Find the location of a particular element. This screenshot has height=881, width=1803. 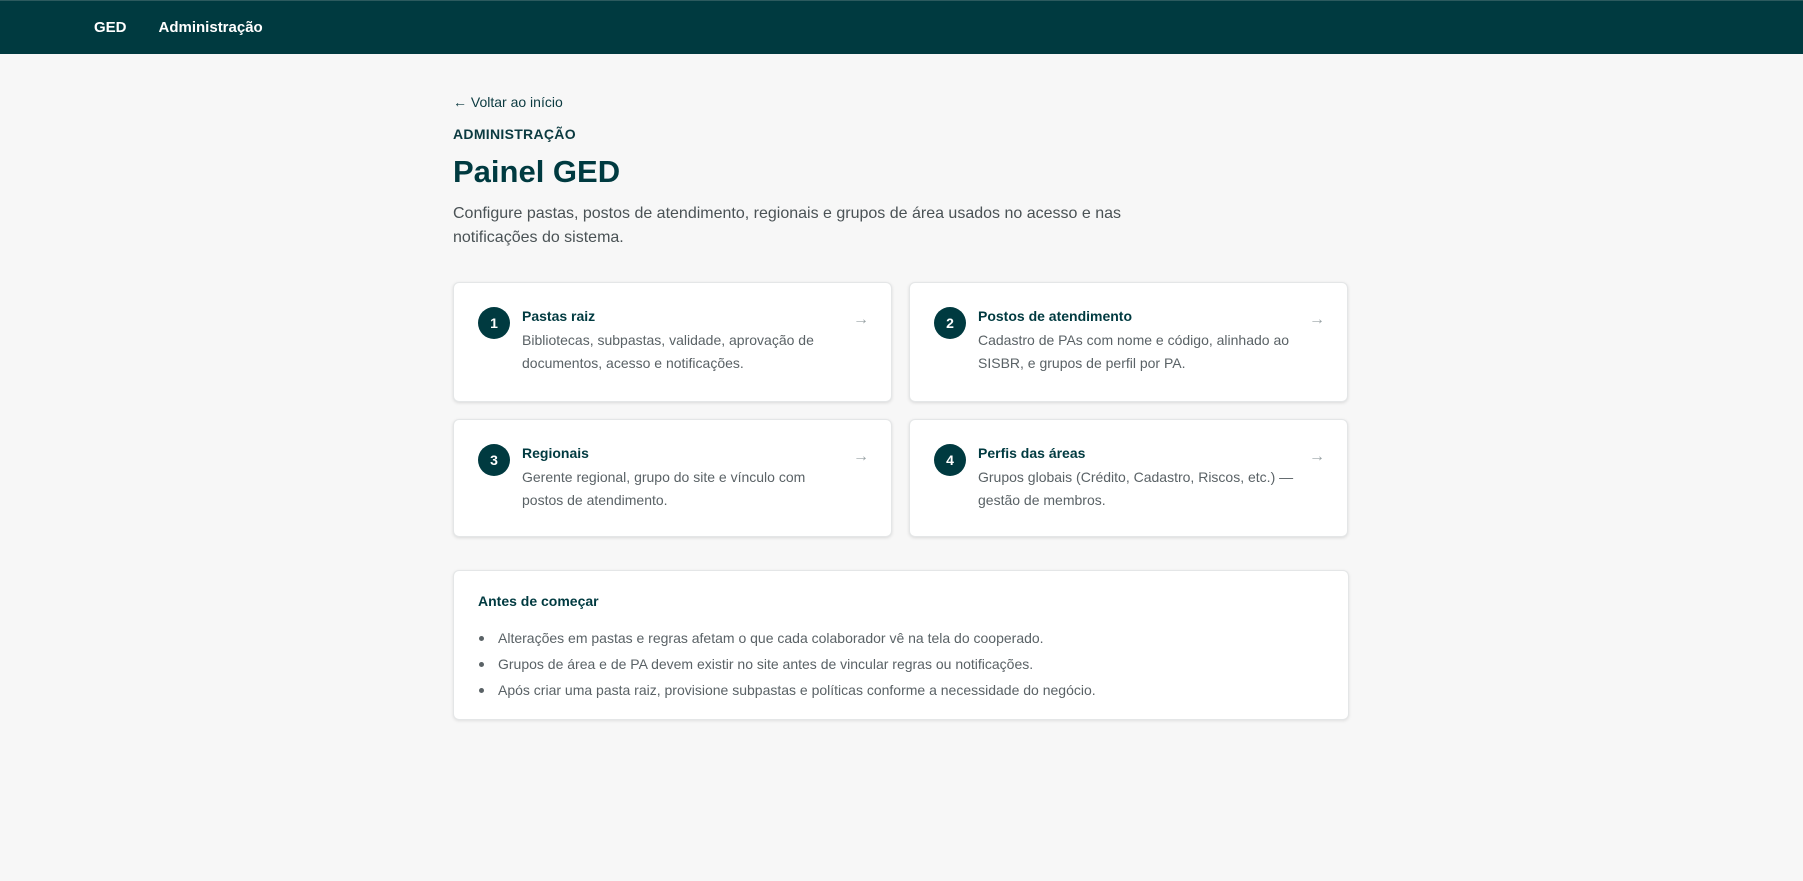

step-number-badge: 2 is located at coordinates (950, 323).